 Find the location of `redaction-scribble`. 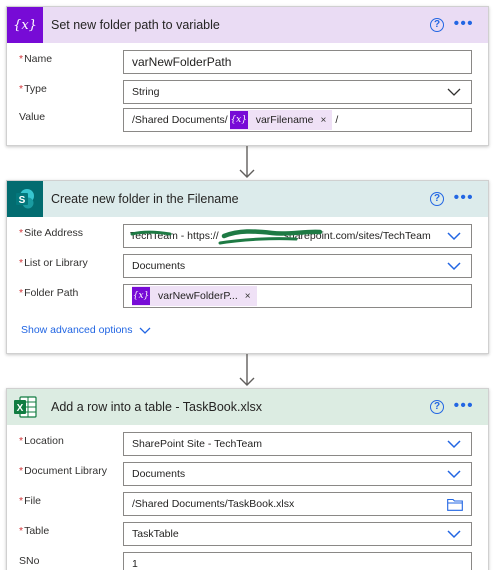

redaction-scribble is located at coordinates (226, 237).